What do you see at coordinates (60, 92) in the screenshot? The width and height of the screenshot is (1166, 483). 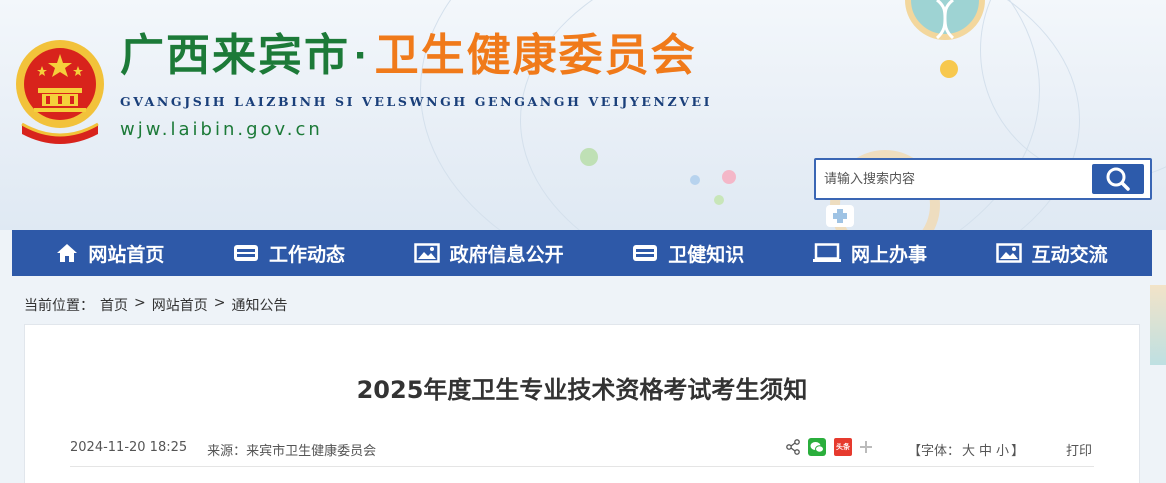 I see `national-emblem-icon` at bounding box center [60, 92].